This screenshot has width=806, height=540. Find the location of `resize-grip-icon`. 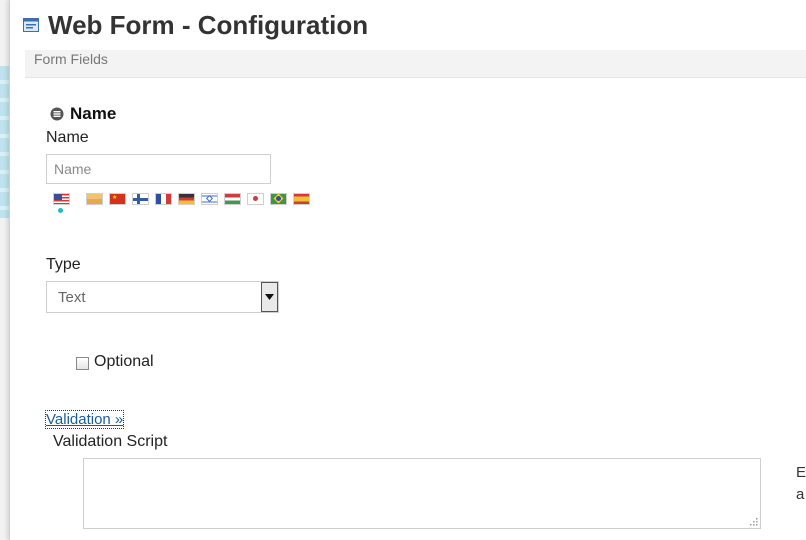

resize-grip-icon is located at coordinates (753, 521).